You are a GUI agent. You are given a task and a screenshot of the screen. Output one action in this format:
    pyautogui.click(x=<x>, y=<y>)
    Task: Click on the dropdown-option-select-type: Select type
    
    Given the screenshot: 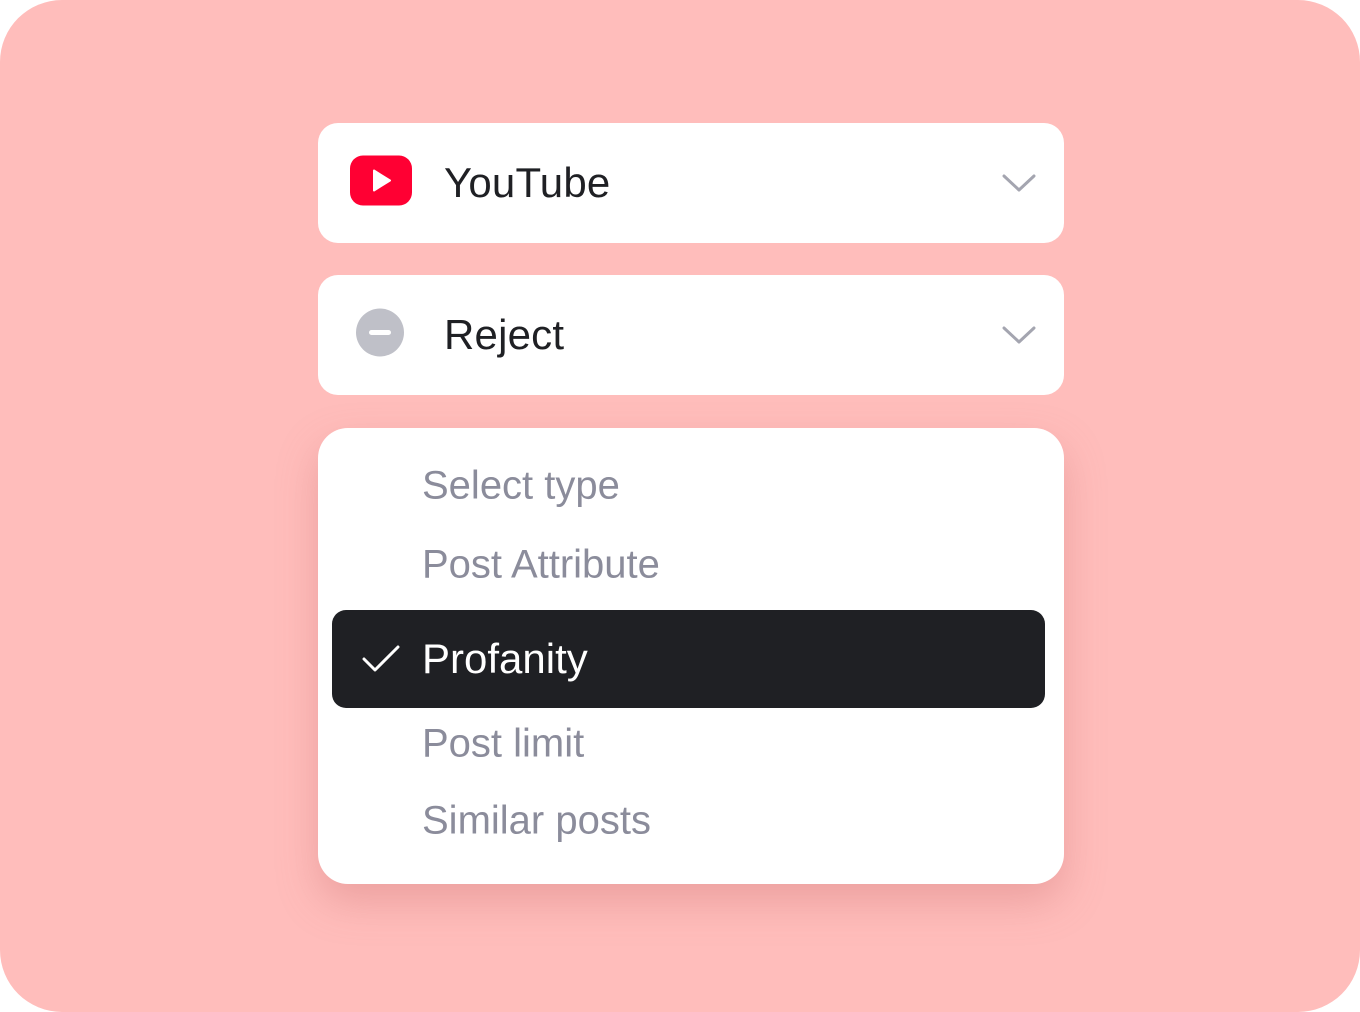 What is the action you would take?
    pyautogui.click(x=688, y=486)
    